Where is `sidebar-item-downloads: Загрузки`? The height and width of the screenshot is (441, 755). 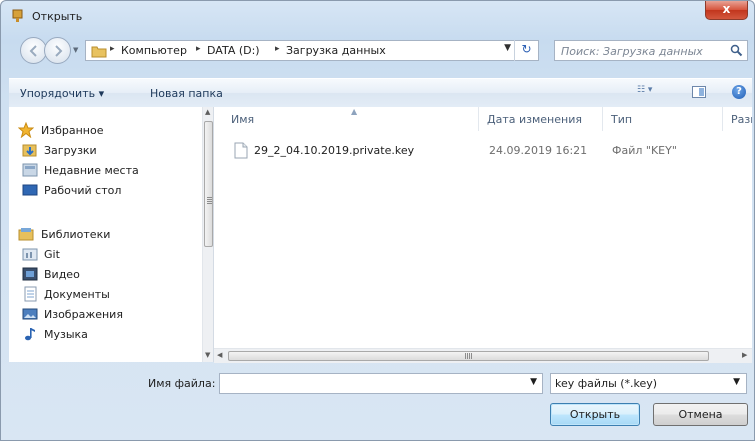 sidebar-item-downloads: Загрузки is located at coordinates (104, 150).